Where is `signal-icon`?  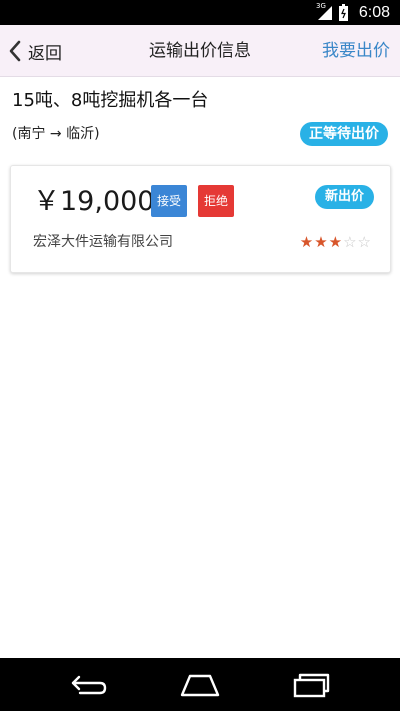 signal-icon is located at coordinates (325, 13).